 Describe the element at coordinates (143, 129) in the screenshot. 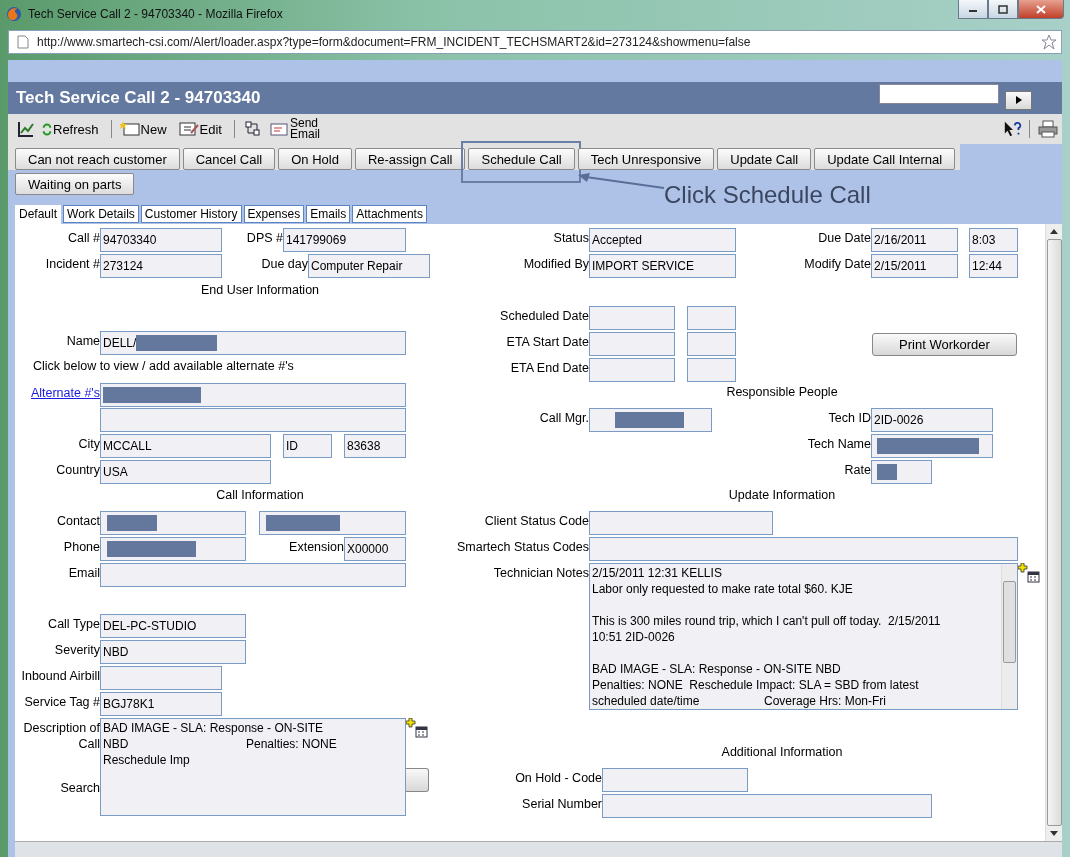

I see `new-button: New` at that location.